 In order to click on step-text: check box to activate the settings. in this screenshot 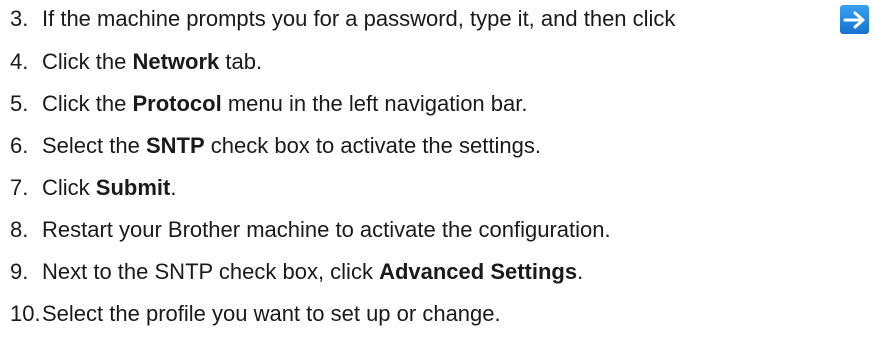, I will do `click(372, 145)`.